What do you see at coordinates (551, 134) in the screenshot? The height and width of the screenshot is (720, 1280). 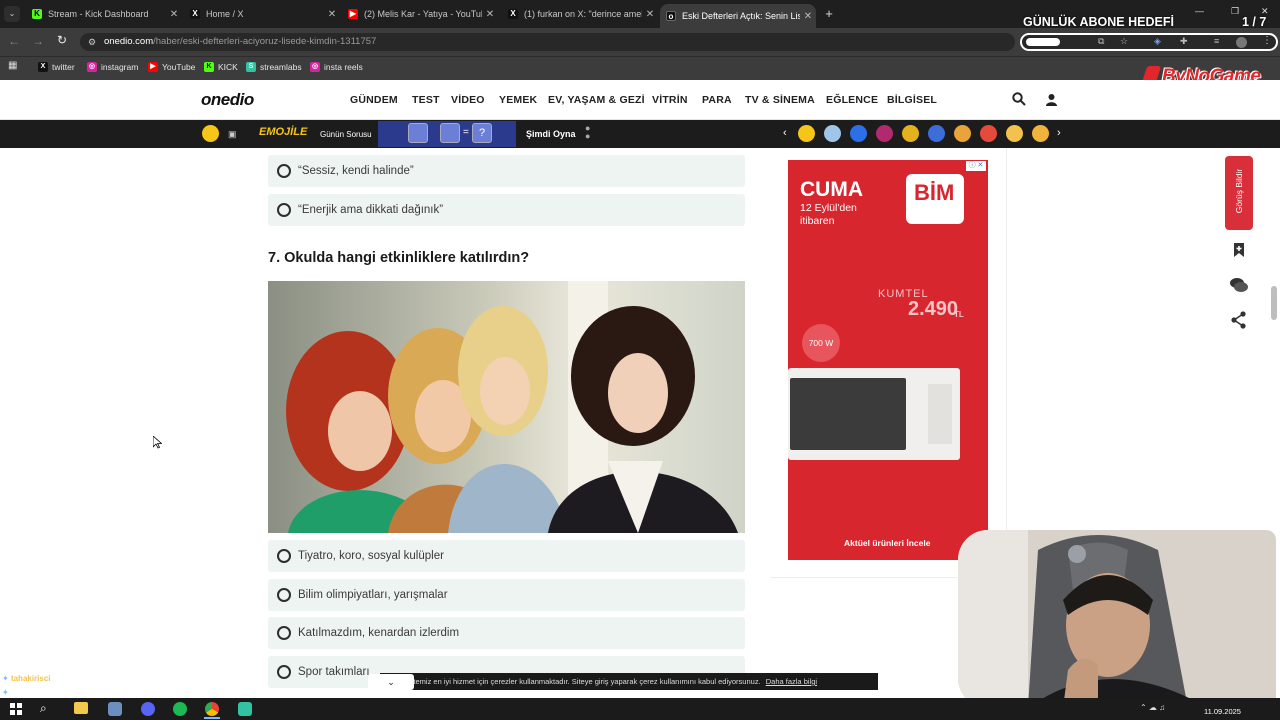 I see `play-now-button: Şimdi Oyna` at bounding box center [551, 134].